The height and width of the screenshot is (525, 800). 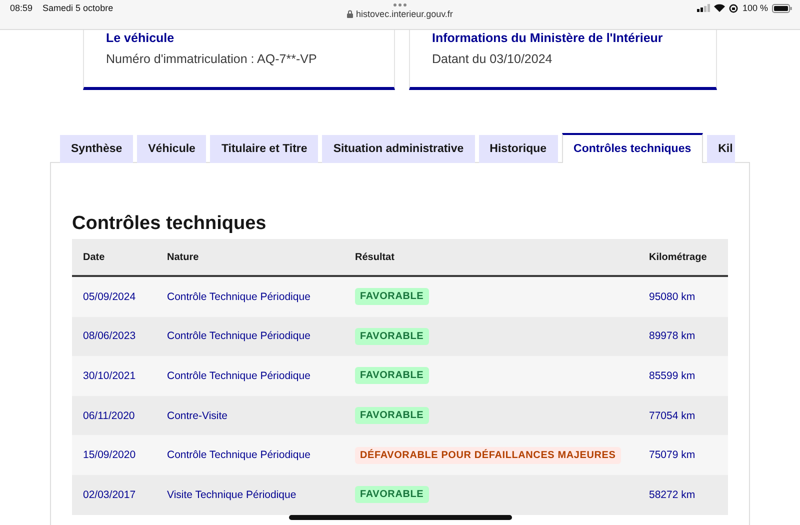 What do you see at coordinates (720, 8) in the screenshot?
I see `wifi-icon` at bounding box center [720, 8].